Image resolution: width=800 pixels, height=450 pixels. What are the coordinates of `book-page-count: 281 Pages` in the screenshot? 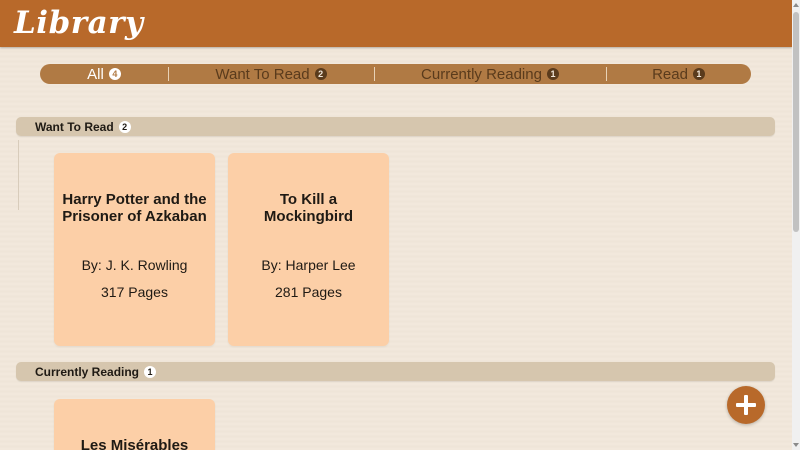 It's located at (308, 292).